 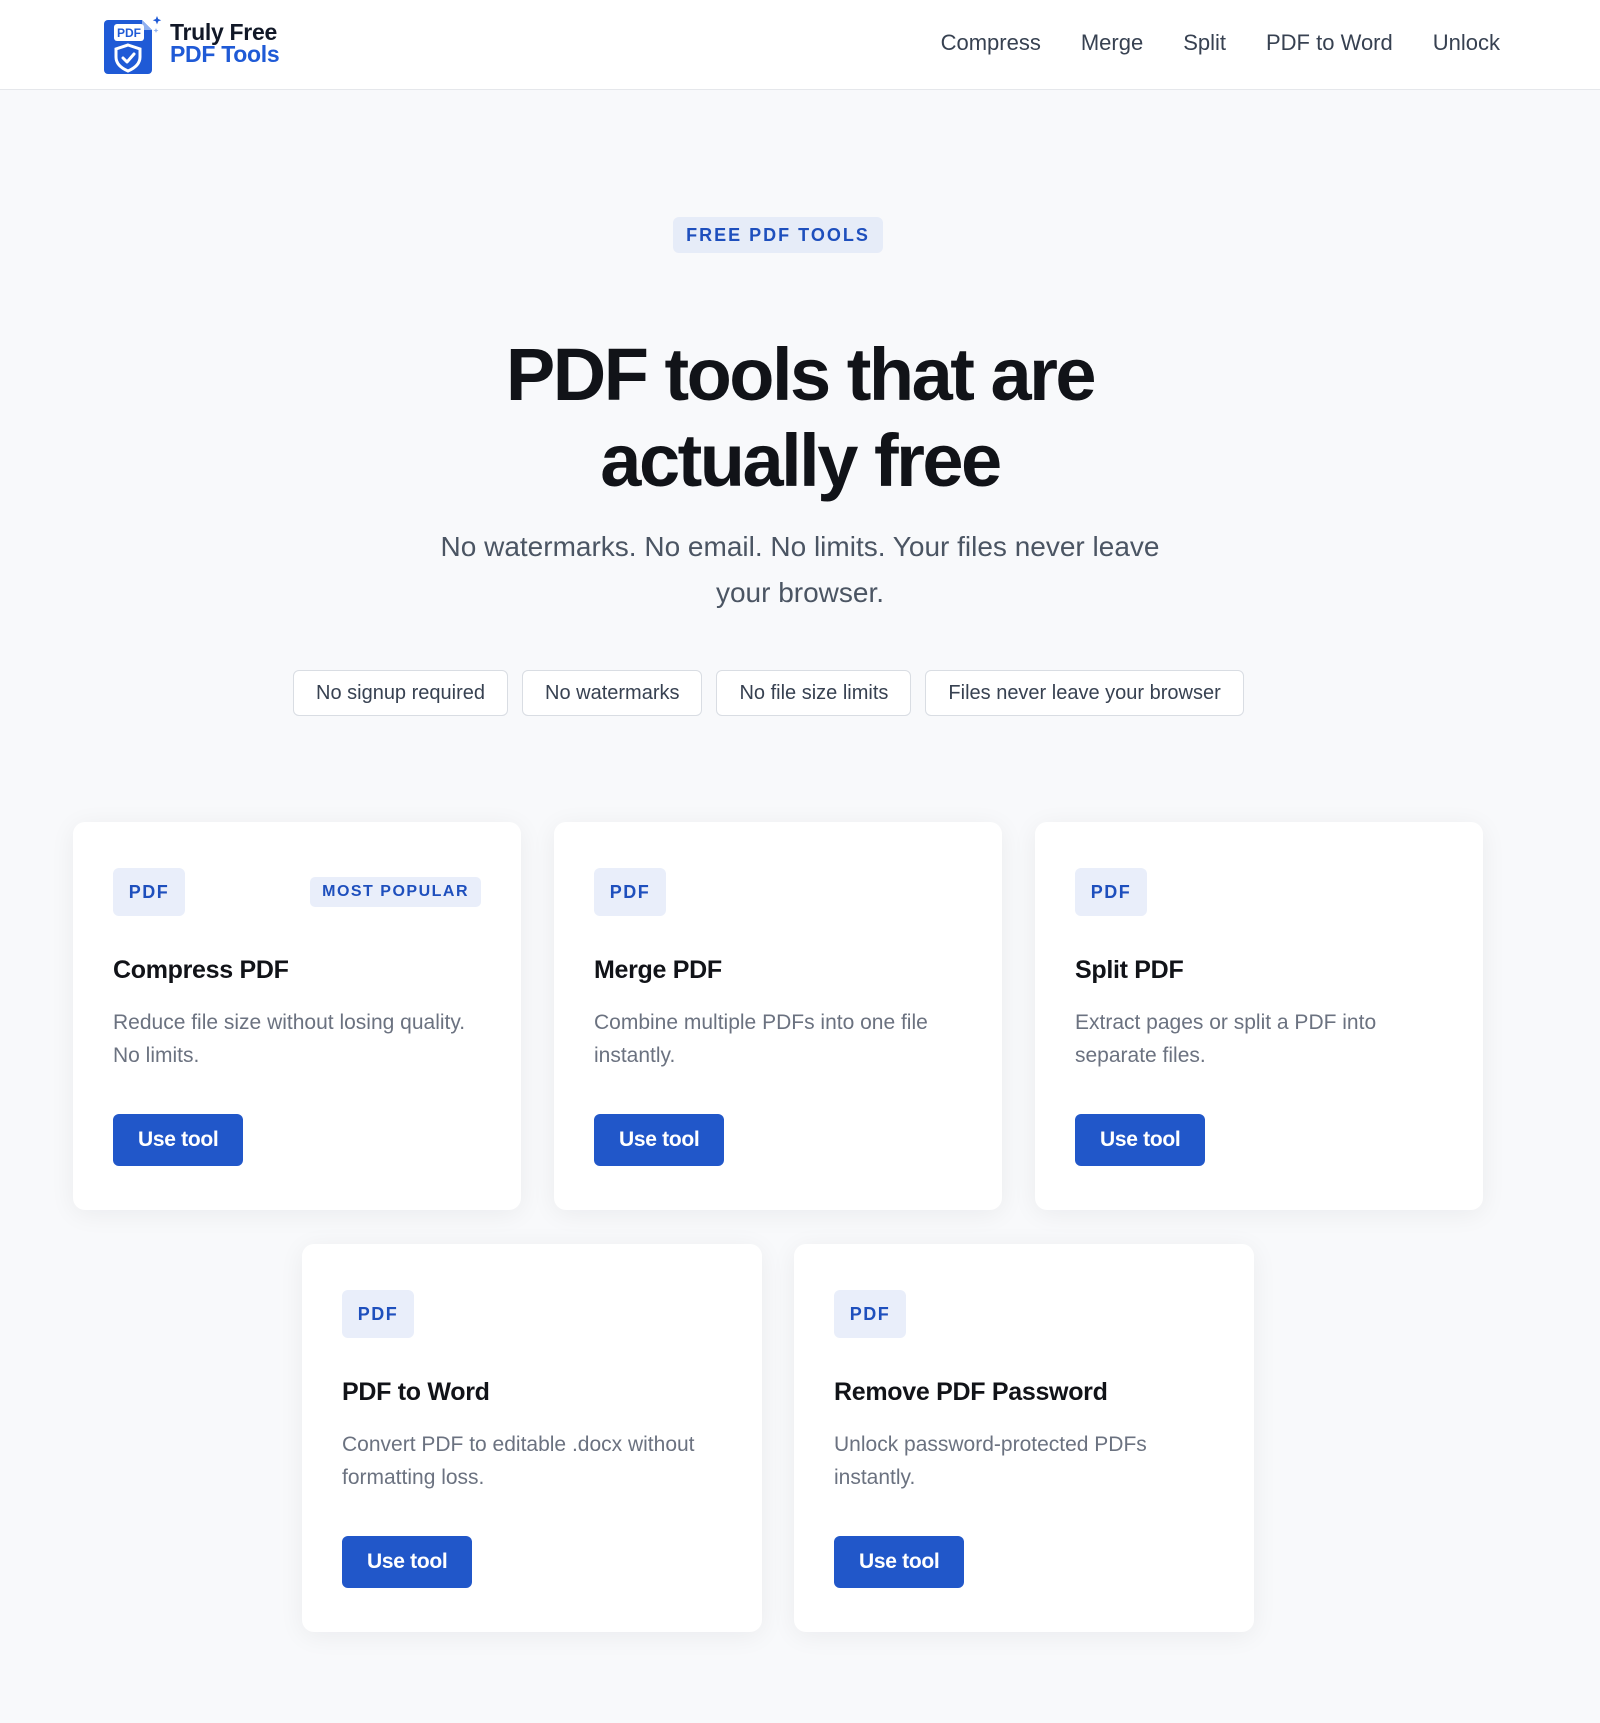 I want to click on hero-title-line1: PDF tools that are, so click(x=801, y=374).